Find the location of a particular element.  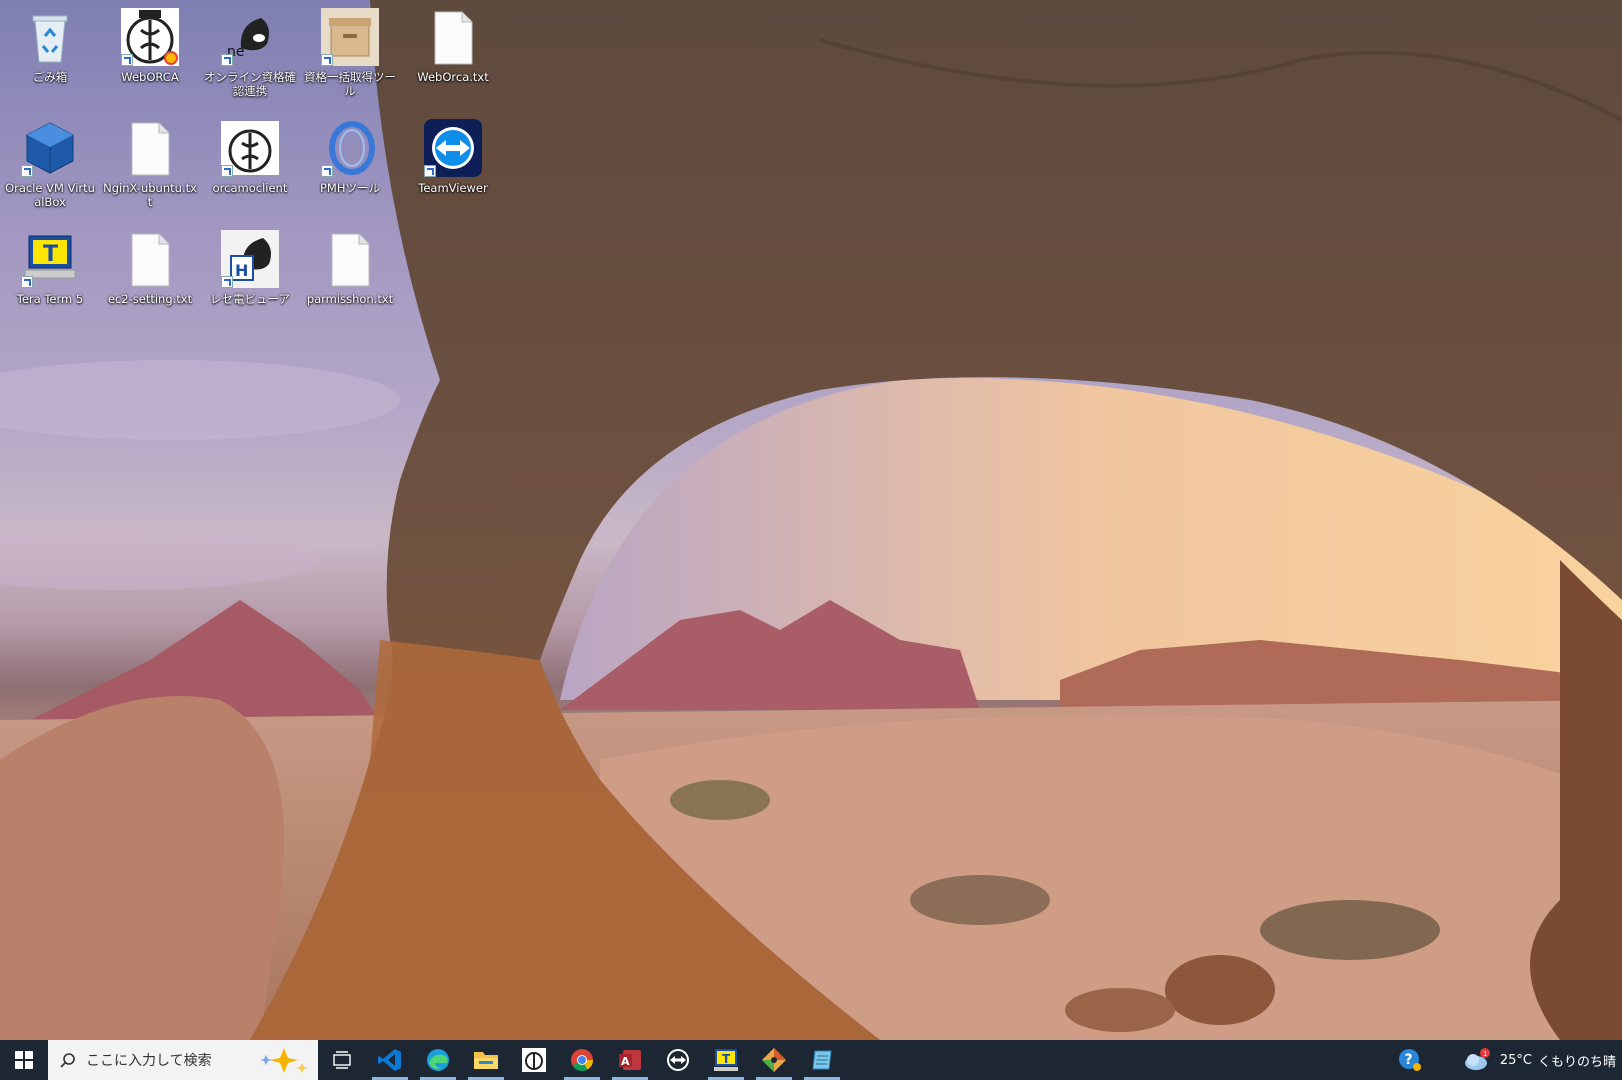

weather-badge: 1 is located at coordinates (1485, 1054).